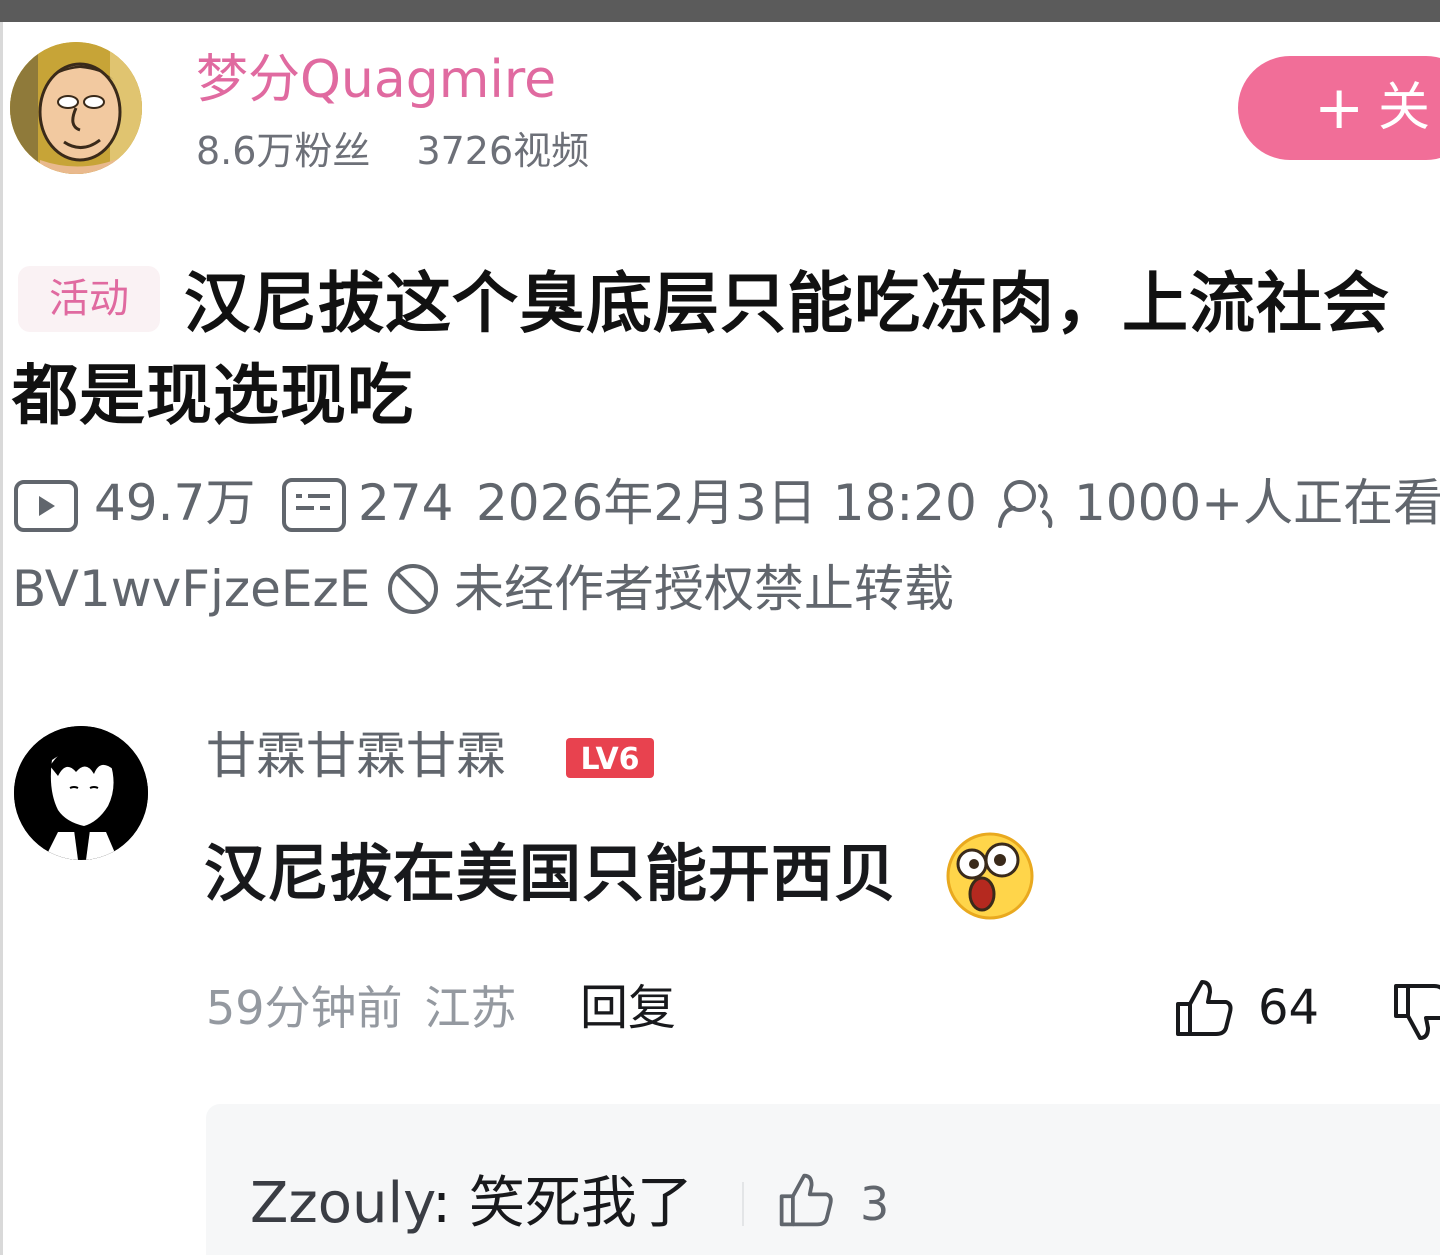  What do you see at coordinates (551, 873) in the screenshot?
I see `comment-text: 汉尼拔在美国只能开西贝` at bounding box center [551, 873].